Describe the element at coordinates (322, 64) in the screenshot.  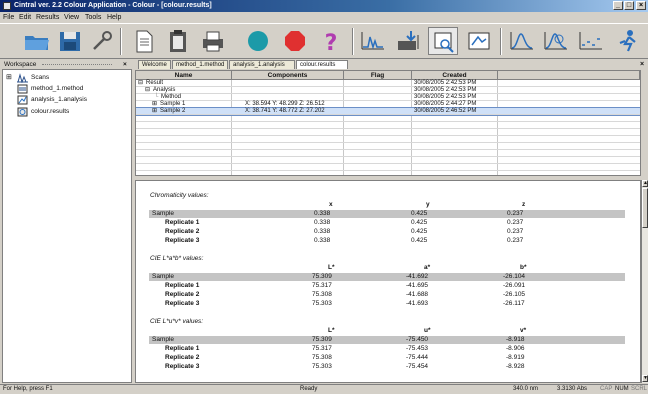
I see `tab-colour-results: colour.results` at that location.